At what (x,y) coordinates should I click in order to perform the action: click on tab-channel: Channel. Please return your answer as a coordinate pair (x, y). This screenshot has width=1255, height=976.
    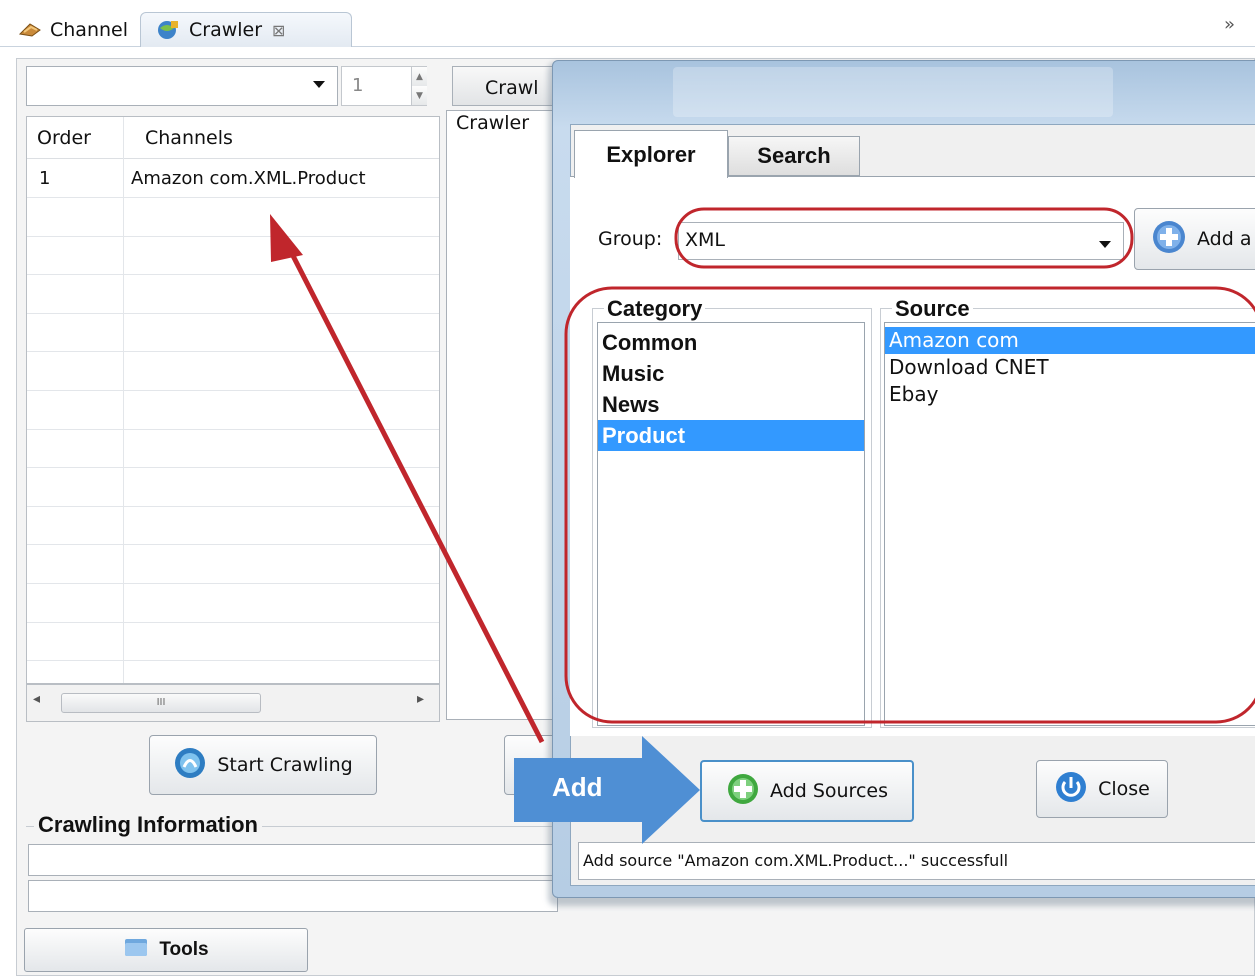
    Looking at the image, I should click on (73, 29).